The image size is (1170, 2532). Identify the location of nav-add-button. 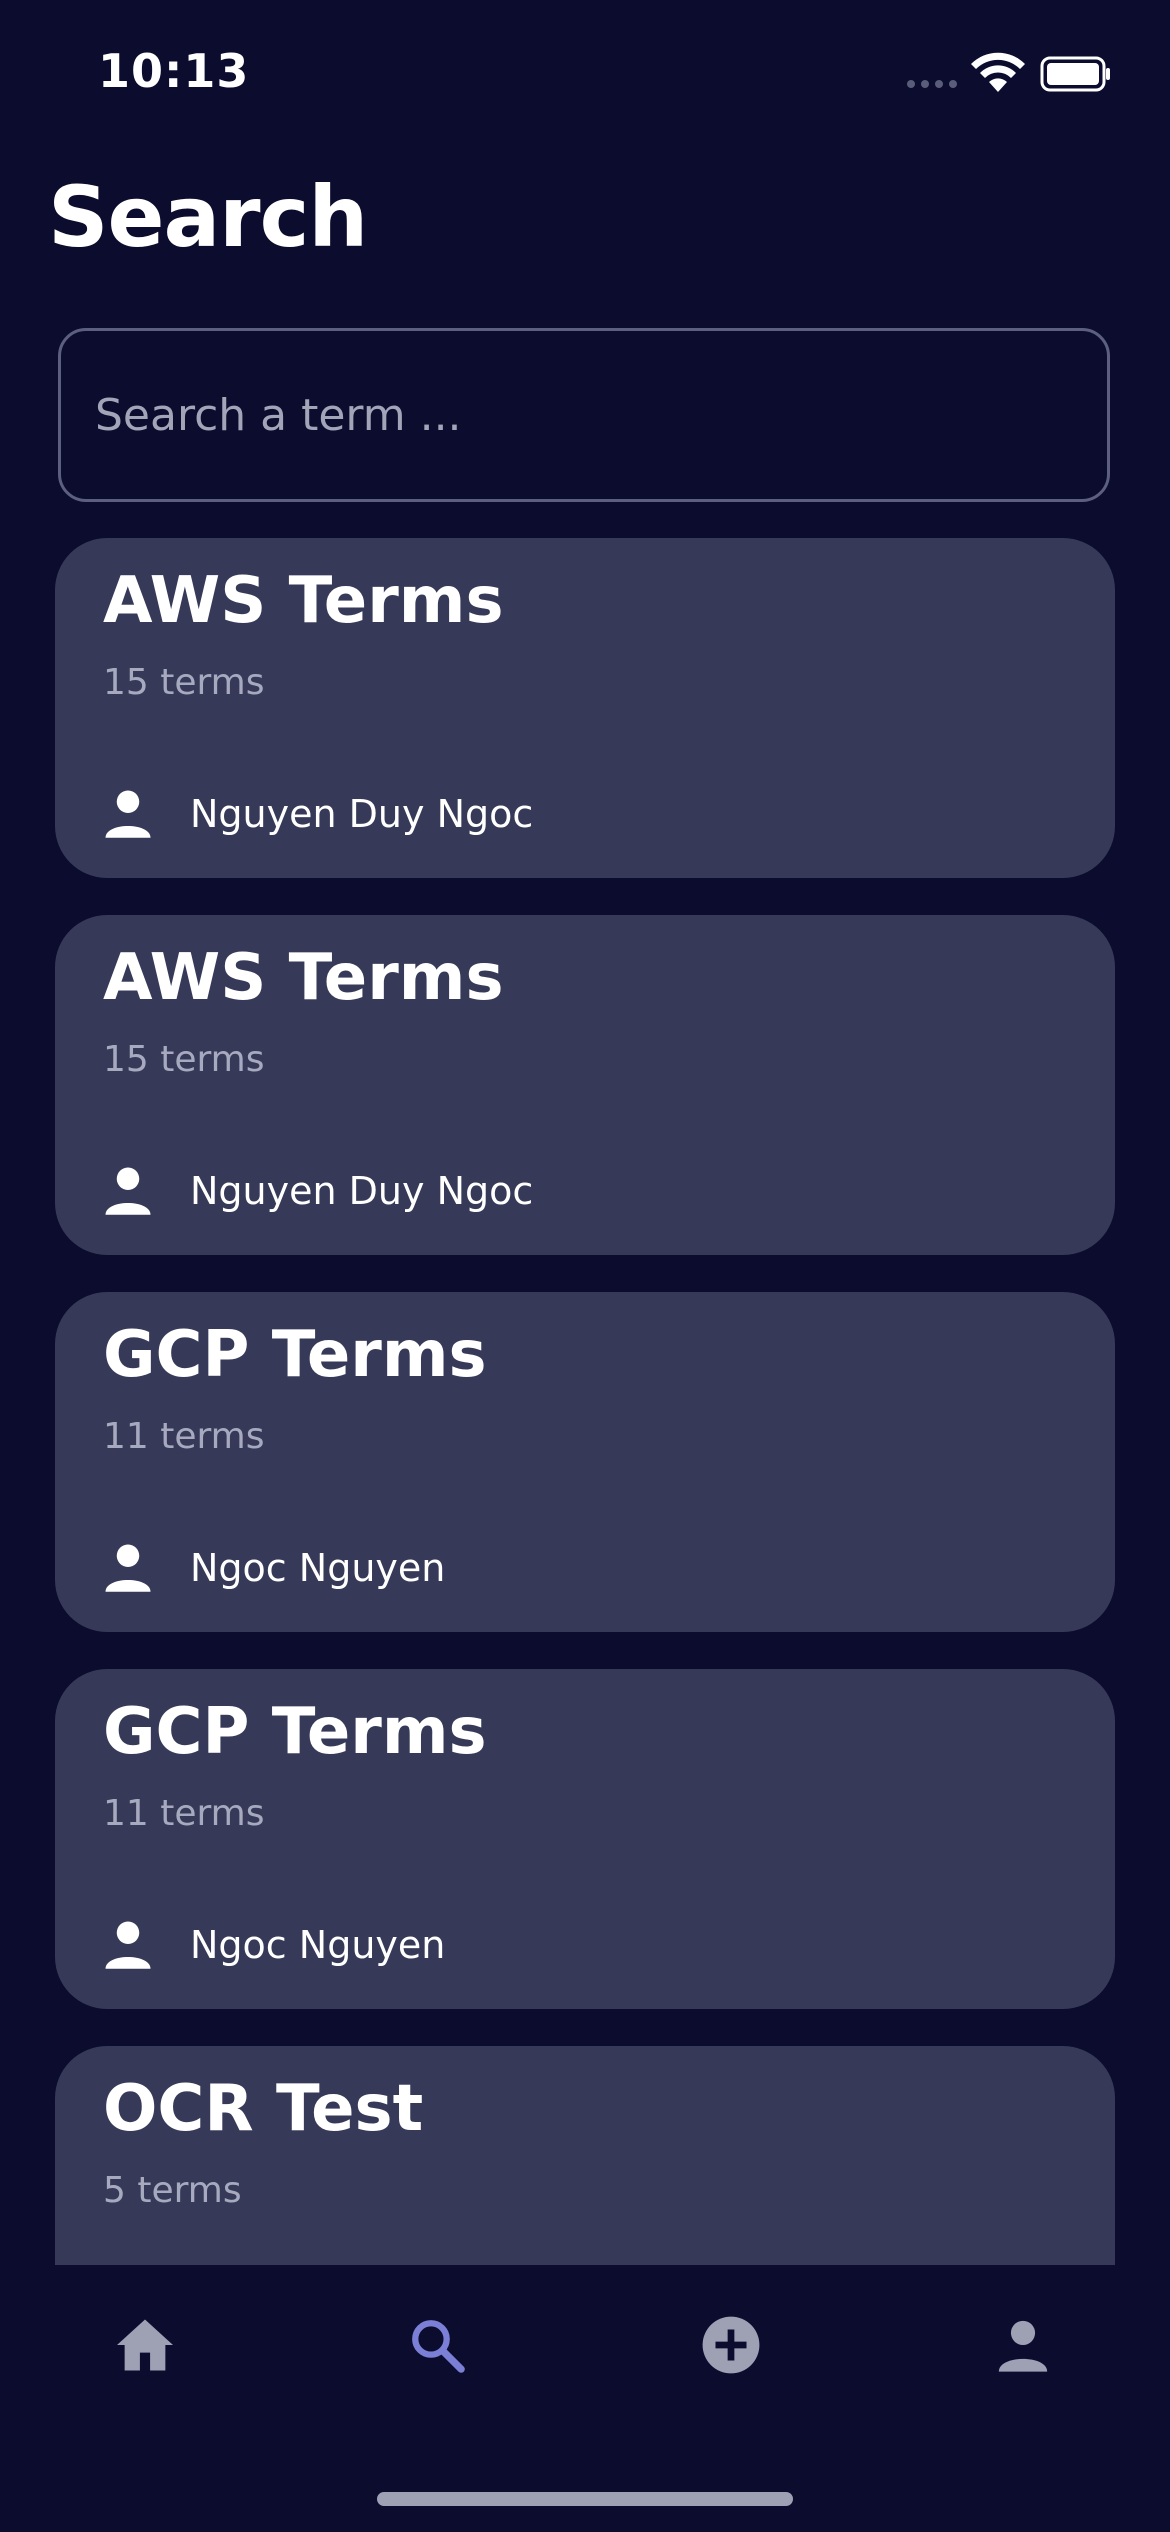
(731, 2345).